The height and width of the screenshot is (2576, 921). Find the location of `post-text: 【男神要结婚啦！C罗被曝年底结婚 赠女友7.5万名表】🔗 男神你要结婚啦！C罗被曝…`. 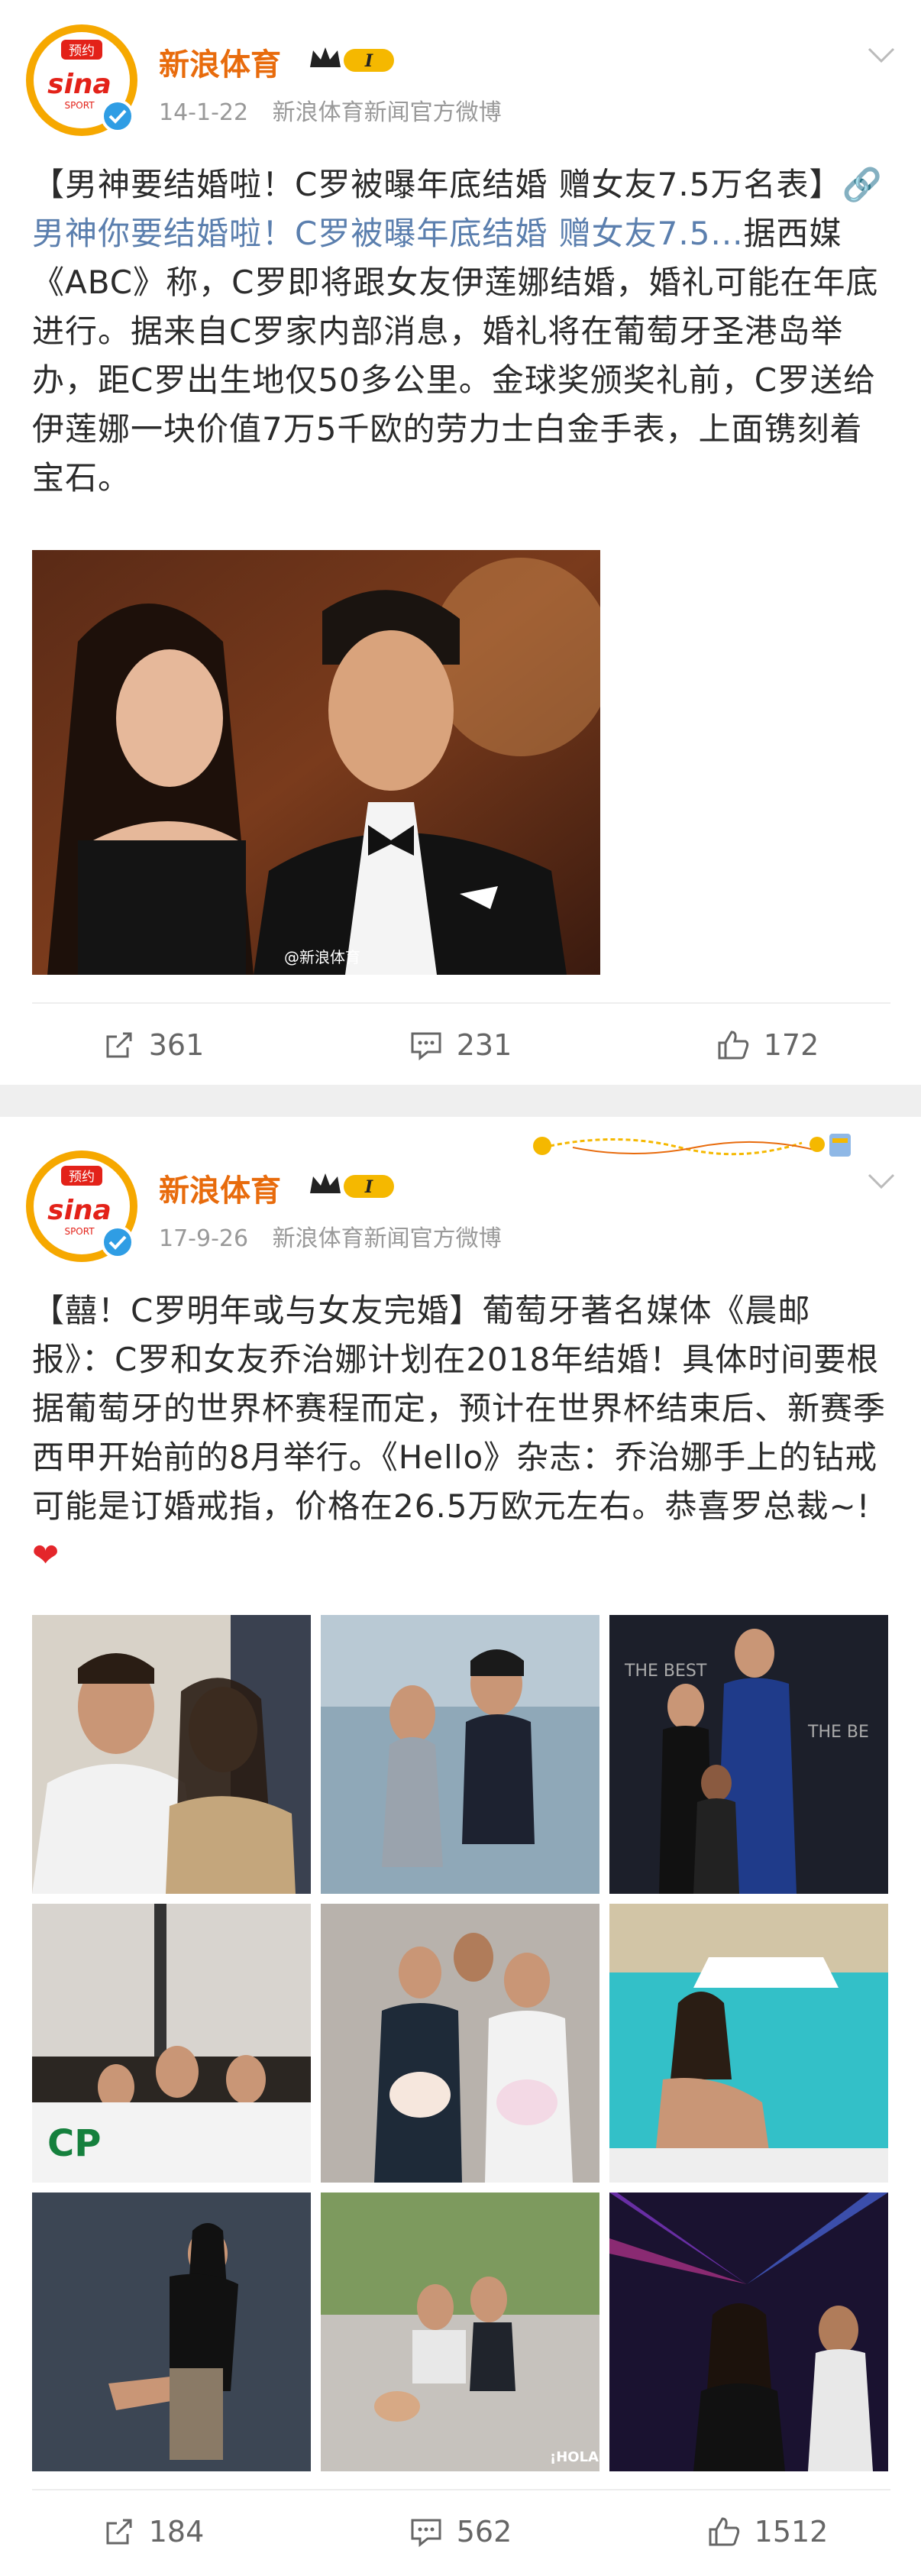

post-text: 【男神要结婚啦！C罗被曝年底结婚 赠女友7.5万名表】🔗 男神你要结婚啦！C罗被曝… is located at coordinates (461, 331).